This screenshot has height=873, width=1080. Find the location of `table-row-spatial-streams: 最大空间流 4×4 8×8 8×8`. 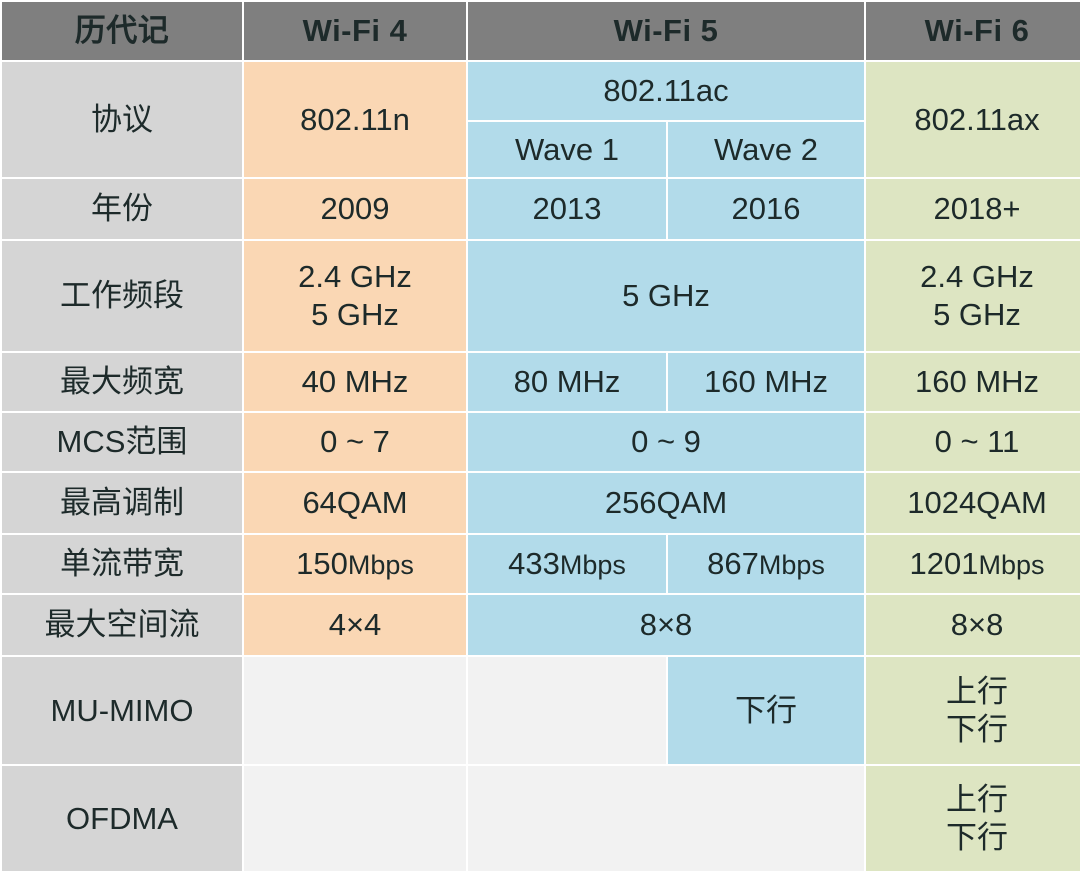

table-row-spatial-streams: 最大空间流 4×4 8×8 8×8 is located at coordinates (541, 625).